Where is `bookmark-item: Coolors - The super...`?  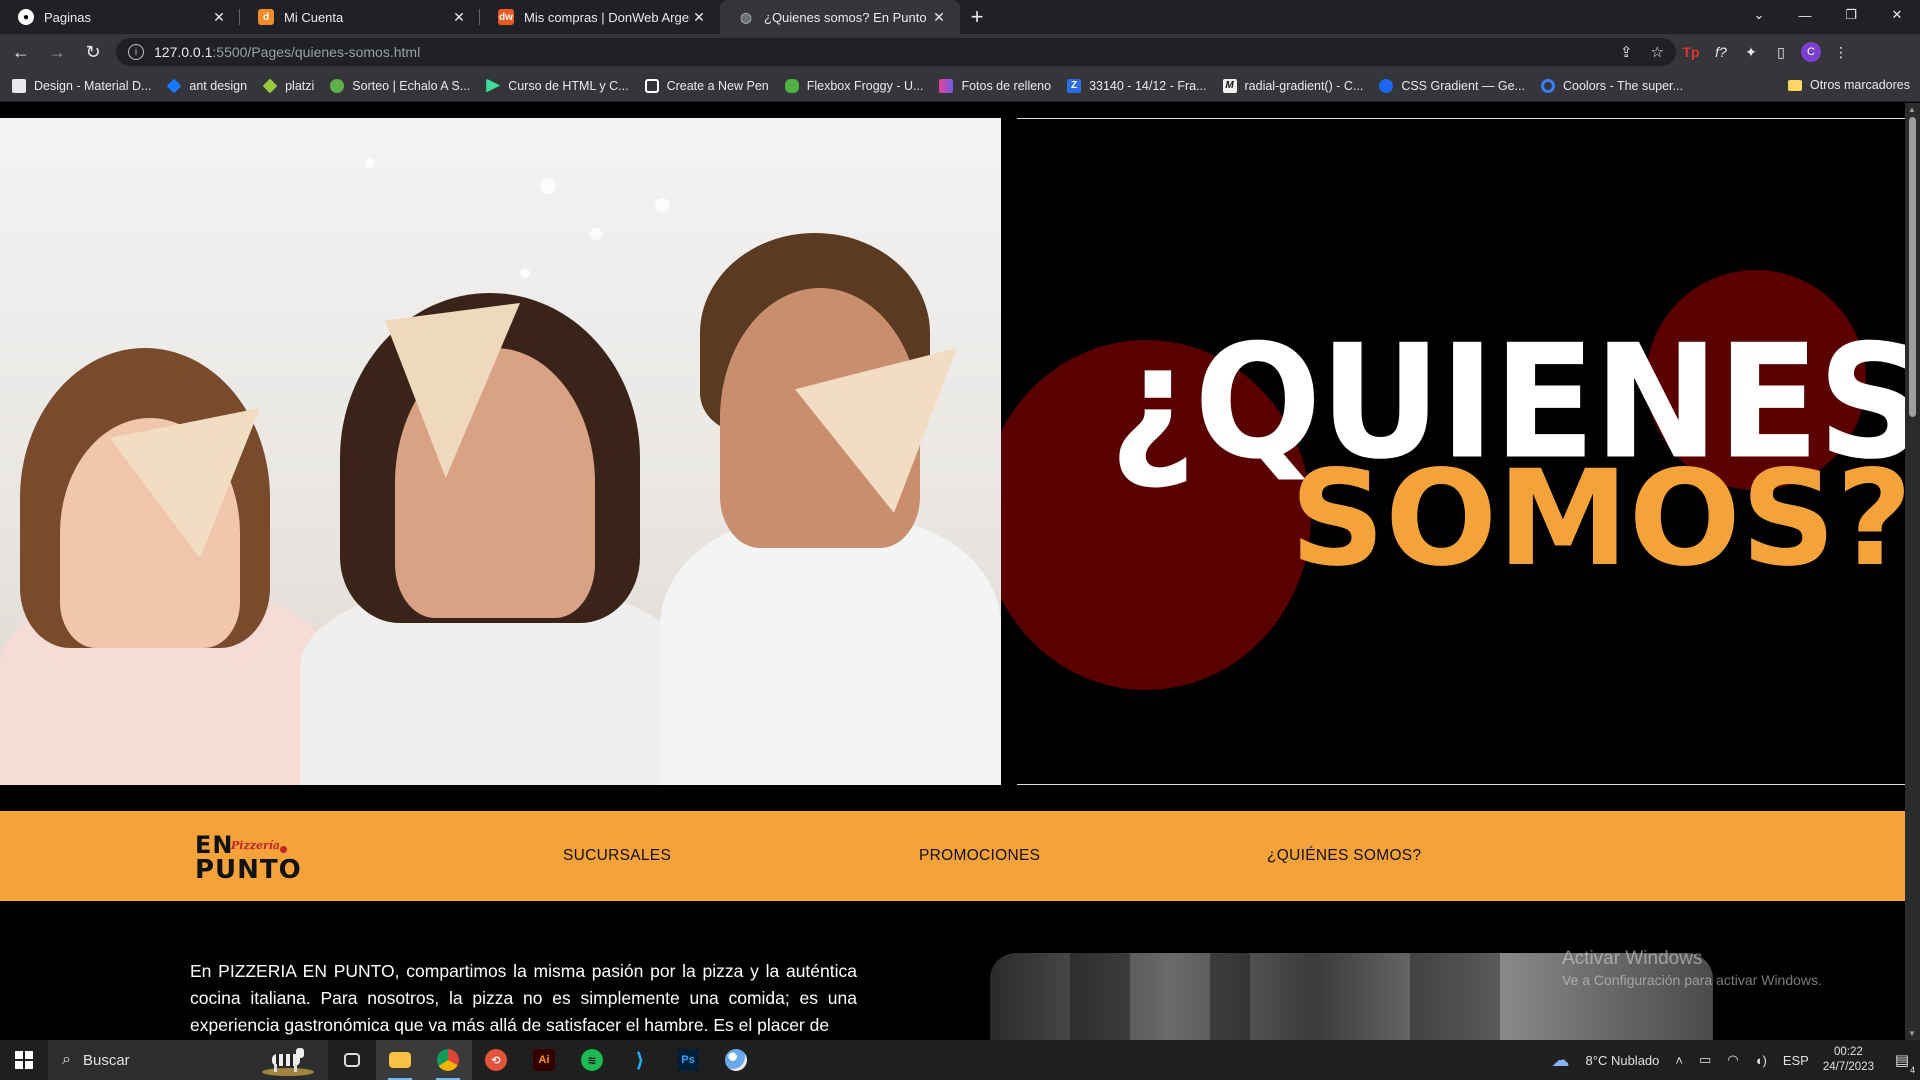 bookmark-item: Coolors - The super... is located at coordinates (1611, 85).